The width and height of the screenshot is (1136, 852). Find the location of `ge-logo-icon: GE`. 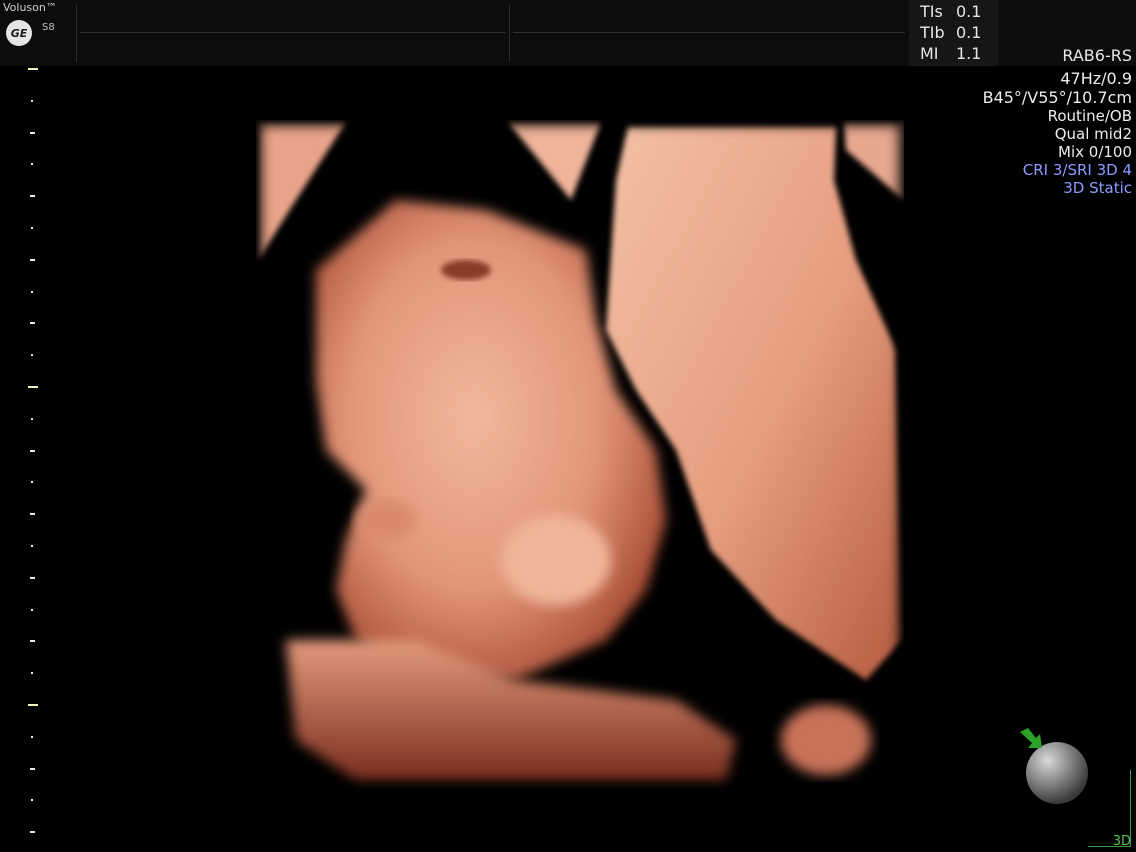

ge-logo-icon: GE is located at coordinates (19, 33).